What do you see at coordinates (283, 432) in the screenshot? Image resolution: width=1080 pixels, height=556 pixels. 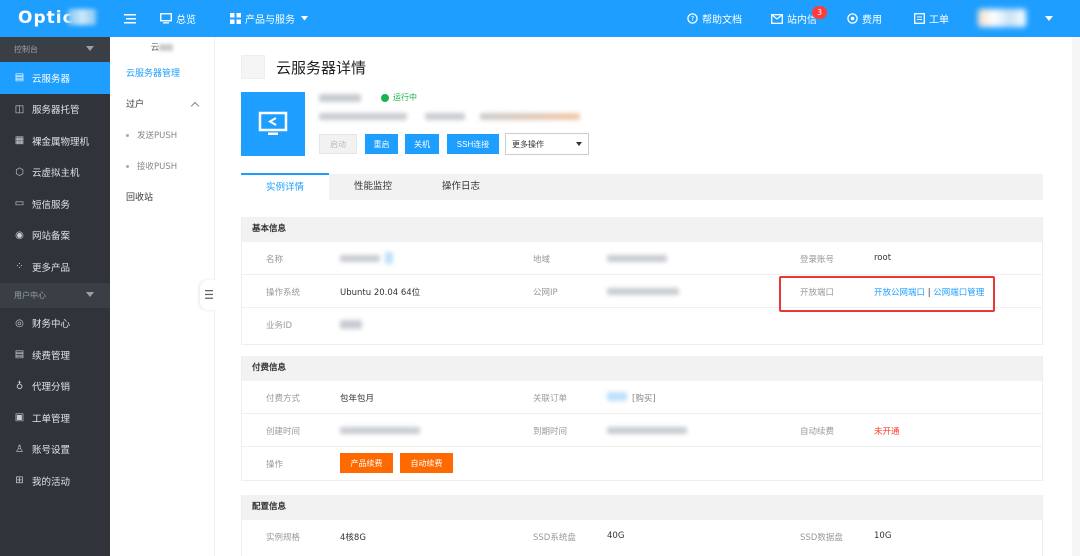 I see `created-time-label: 创建时间` at bounding box center [283, 432].